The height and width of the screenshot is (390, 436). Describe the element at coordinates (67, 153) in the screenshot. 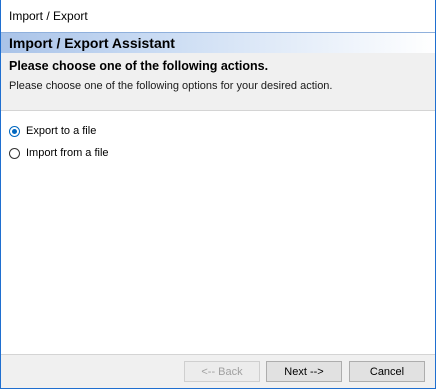

I see `option-import-label: Import from a file` at that location.